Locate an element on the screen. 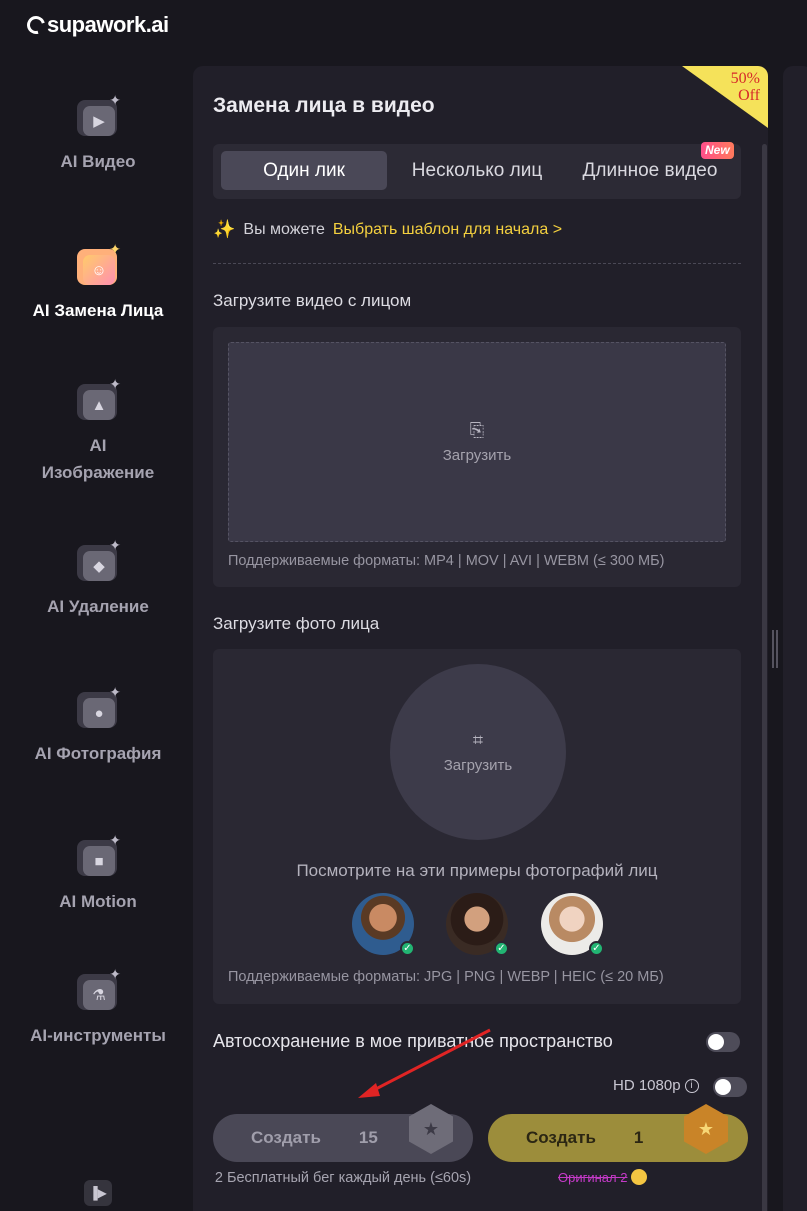 The height and width of the screenshot is (1211, 807). eraser-icon: ◆ is located at coordinates (99, 566).